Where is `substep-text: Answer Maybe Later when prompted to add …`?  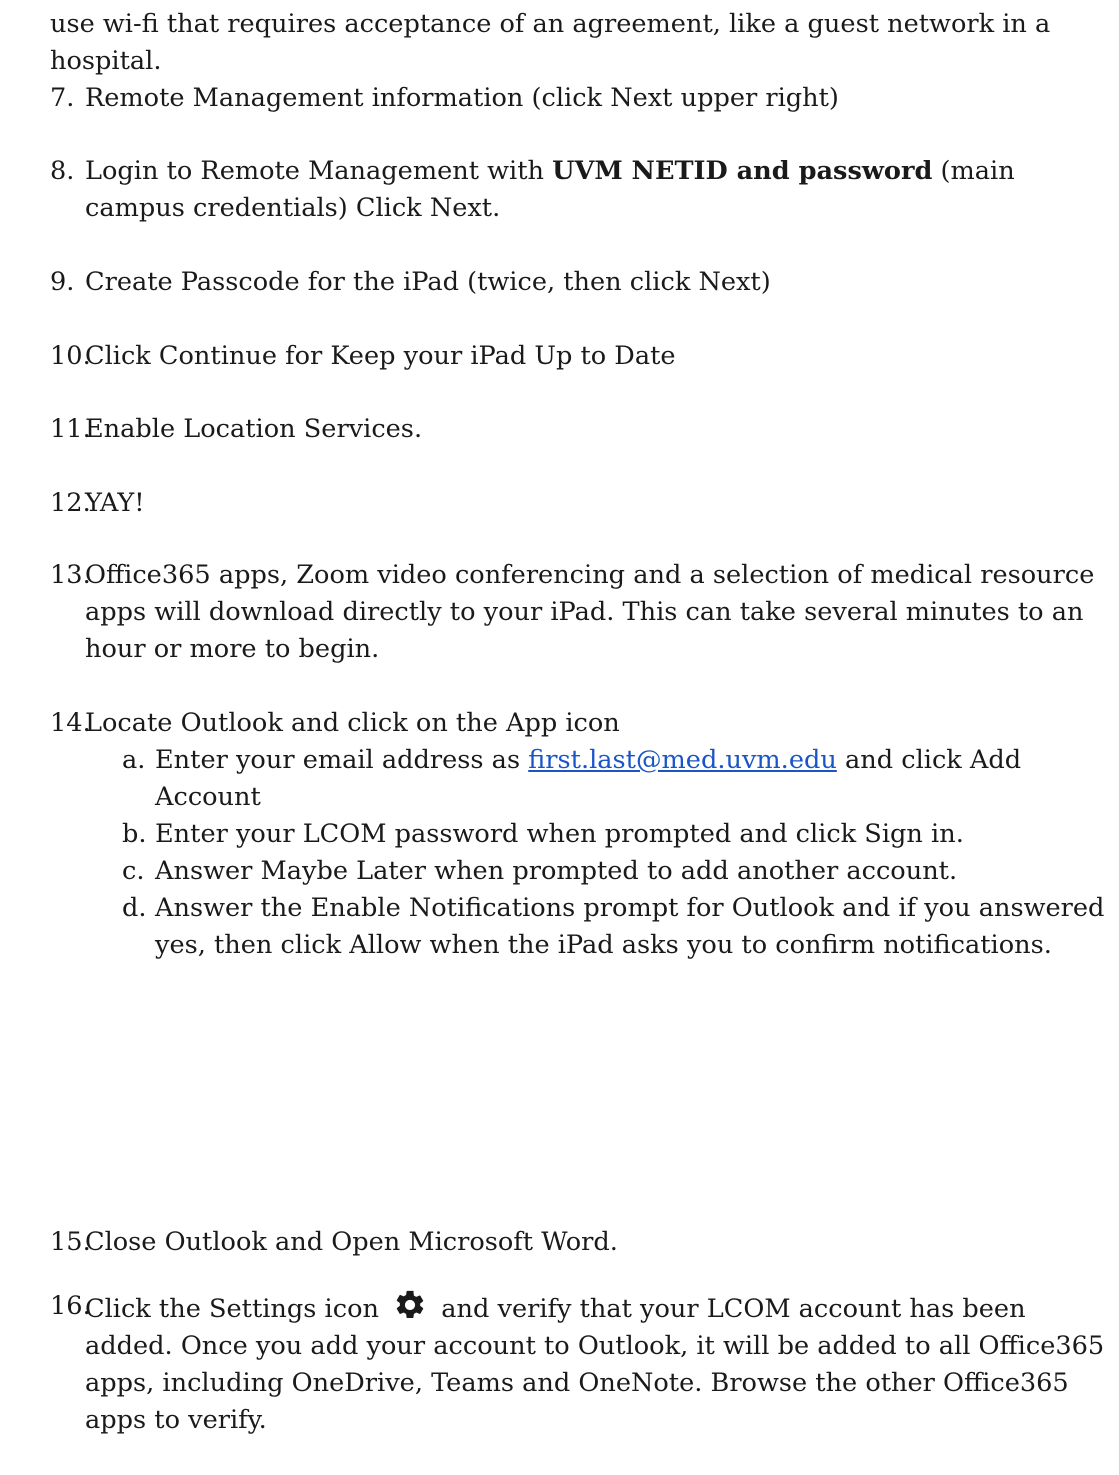 substep-text: Answer Maybe Later when prompted to add … is located at coordinates (556, 871).